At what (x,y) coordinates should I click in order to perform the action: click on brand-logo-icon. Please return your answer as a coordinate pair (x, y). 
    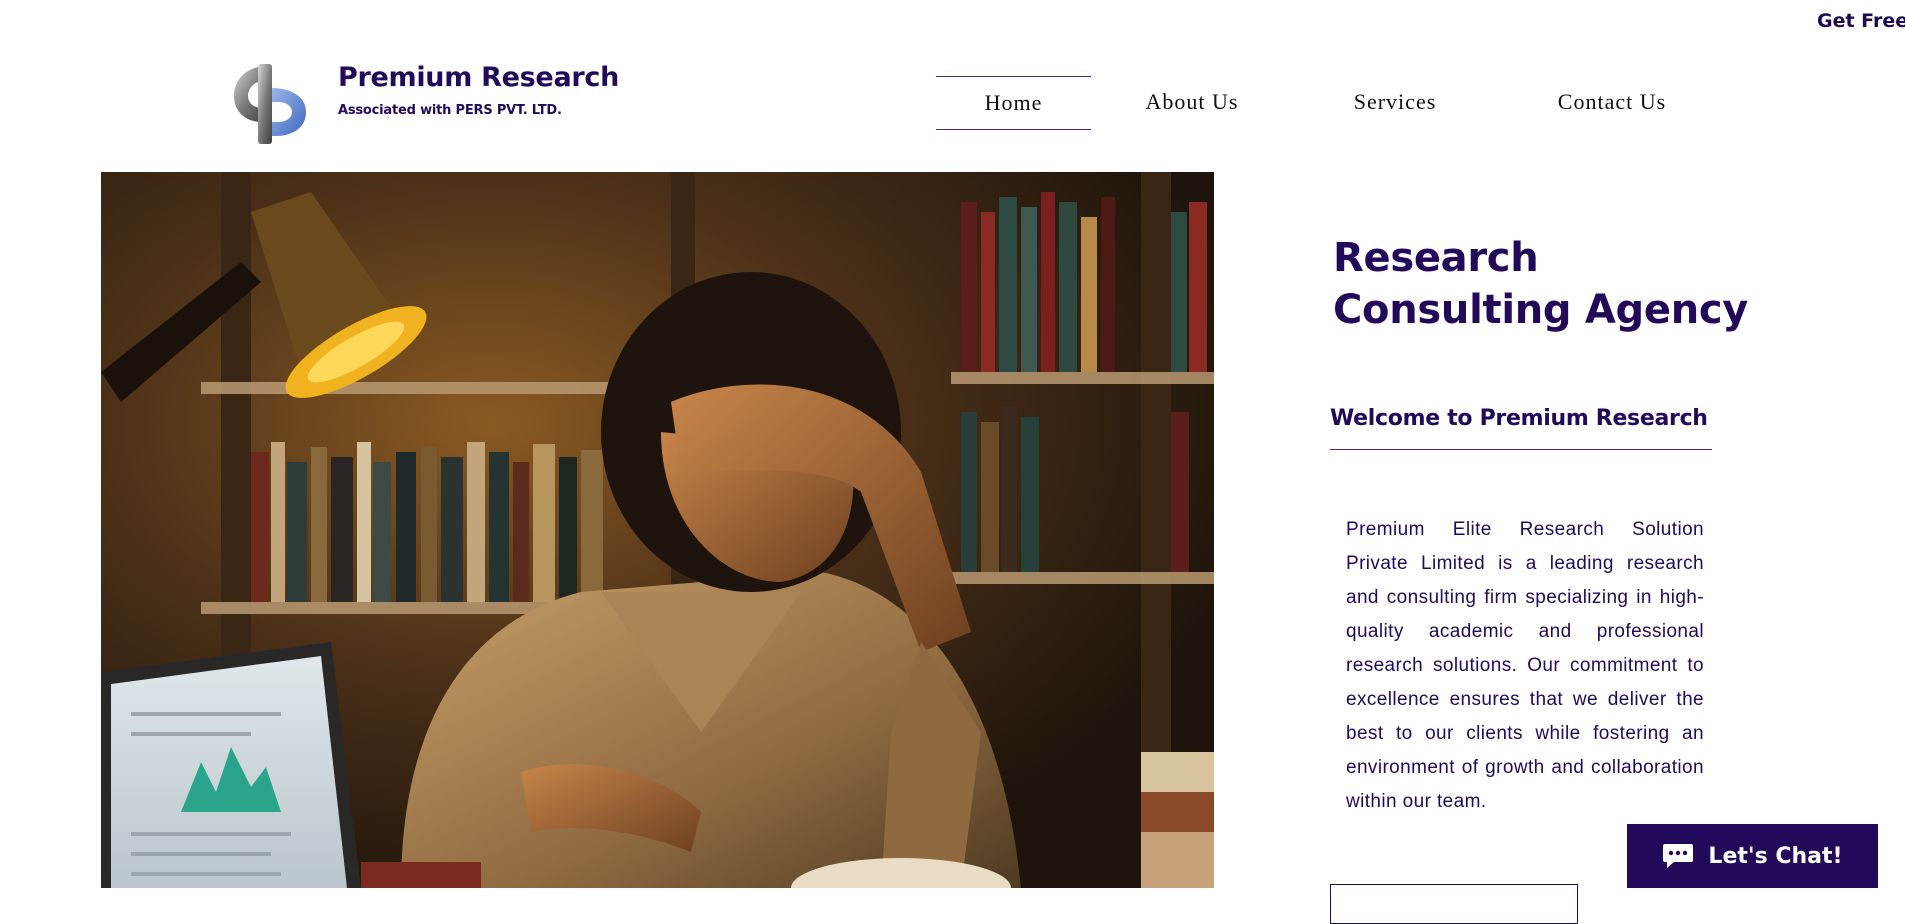
    Looking at the image, I should click on (271, 104).